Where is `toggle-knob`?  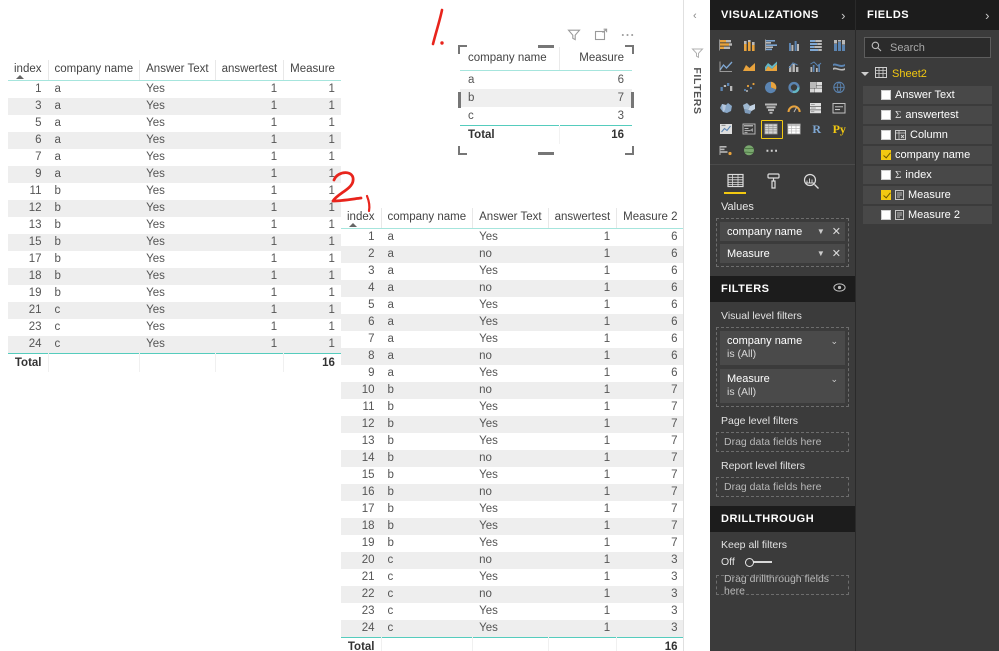 toggle-knob is located at coordinates (749, 562).